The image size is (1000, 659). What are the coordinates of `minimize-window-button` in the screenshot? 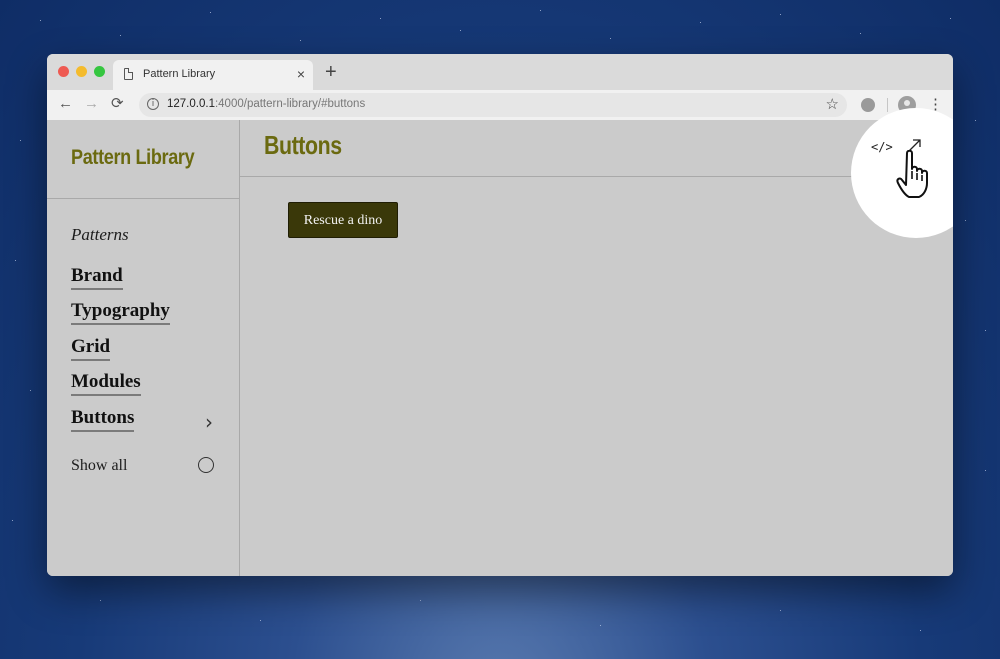 It's located at (81, 71).